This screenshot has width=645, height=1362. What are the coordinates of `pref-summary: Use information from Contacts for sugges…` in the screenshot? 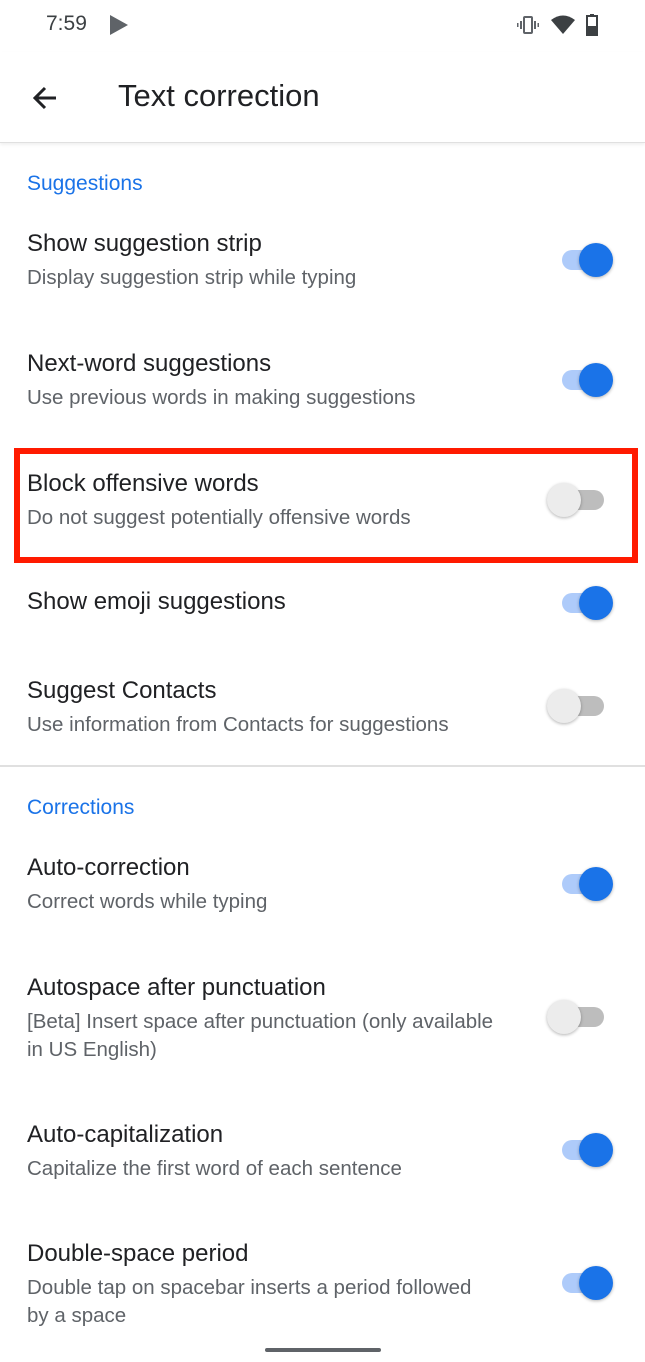 It's located at (238, 724).